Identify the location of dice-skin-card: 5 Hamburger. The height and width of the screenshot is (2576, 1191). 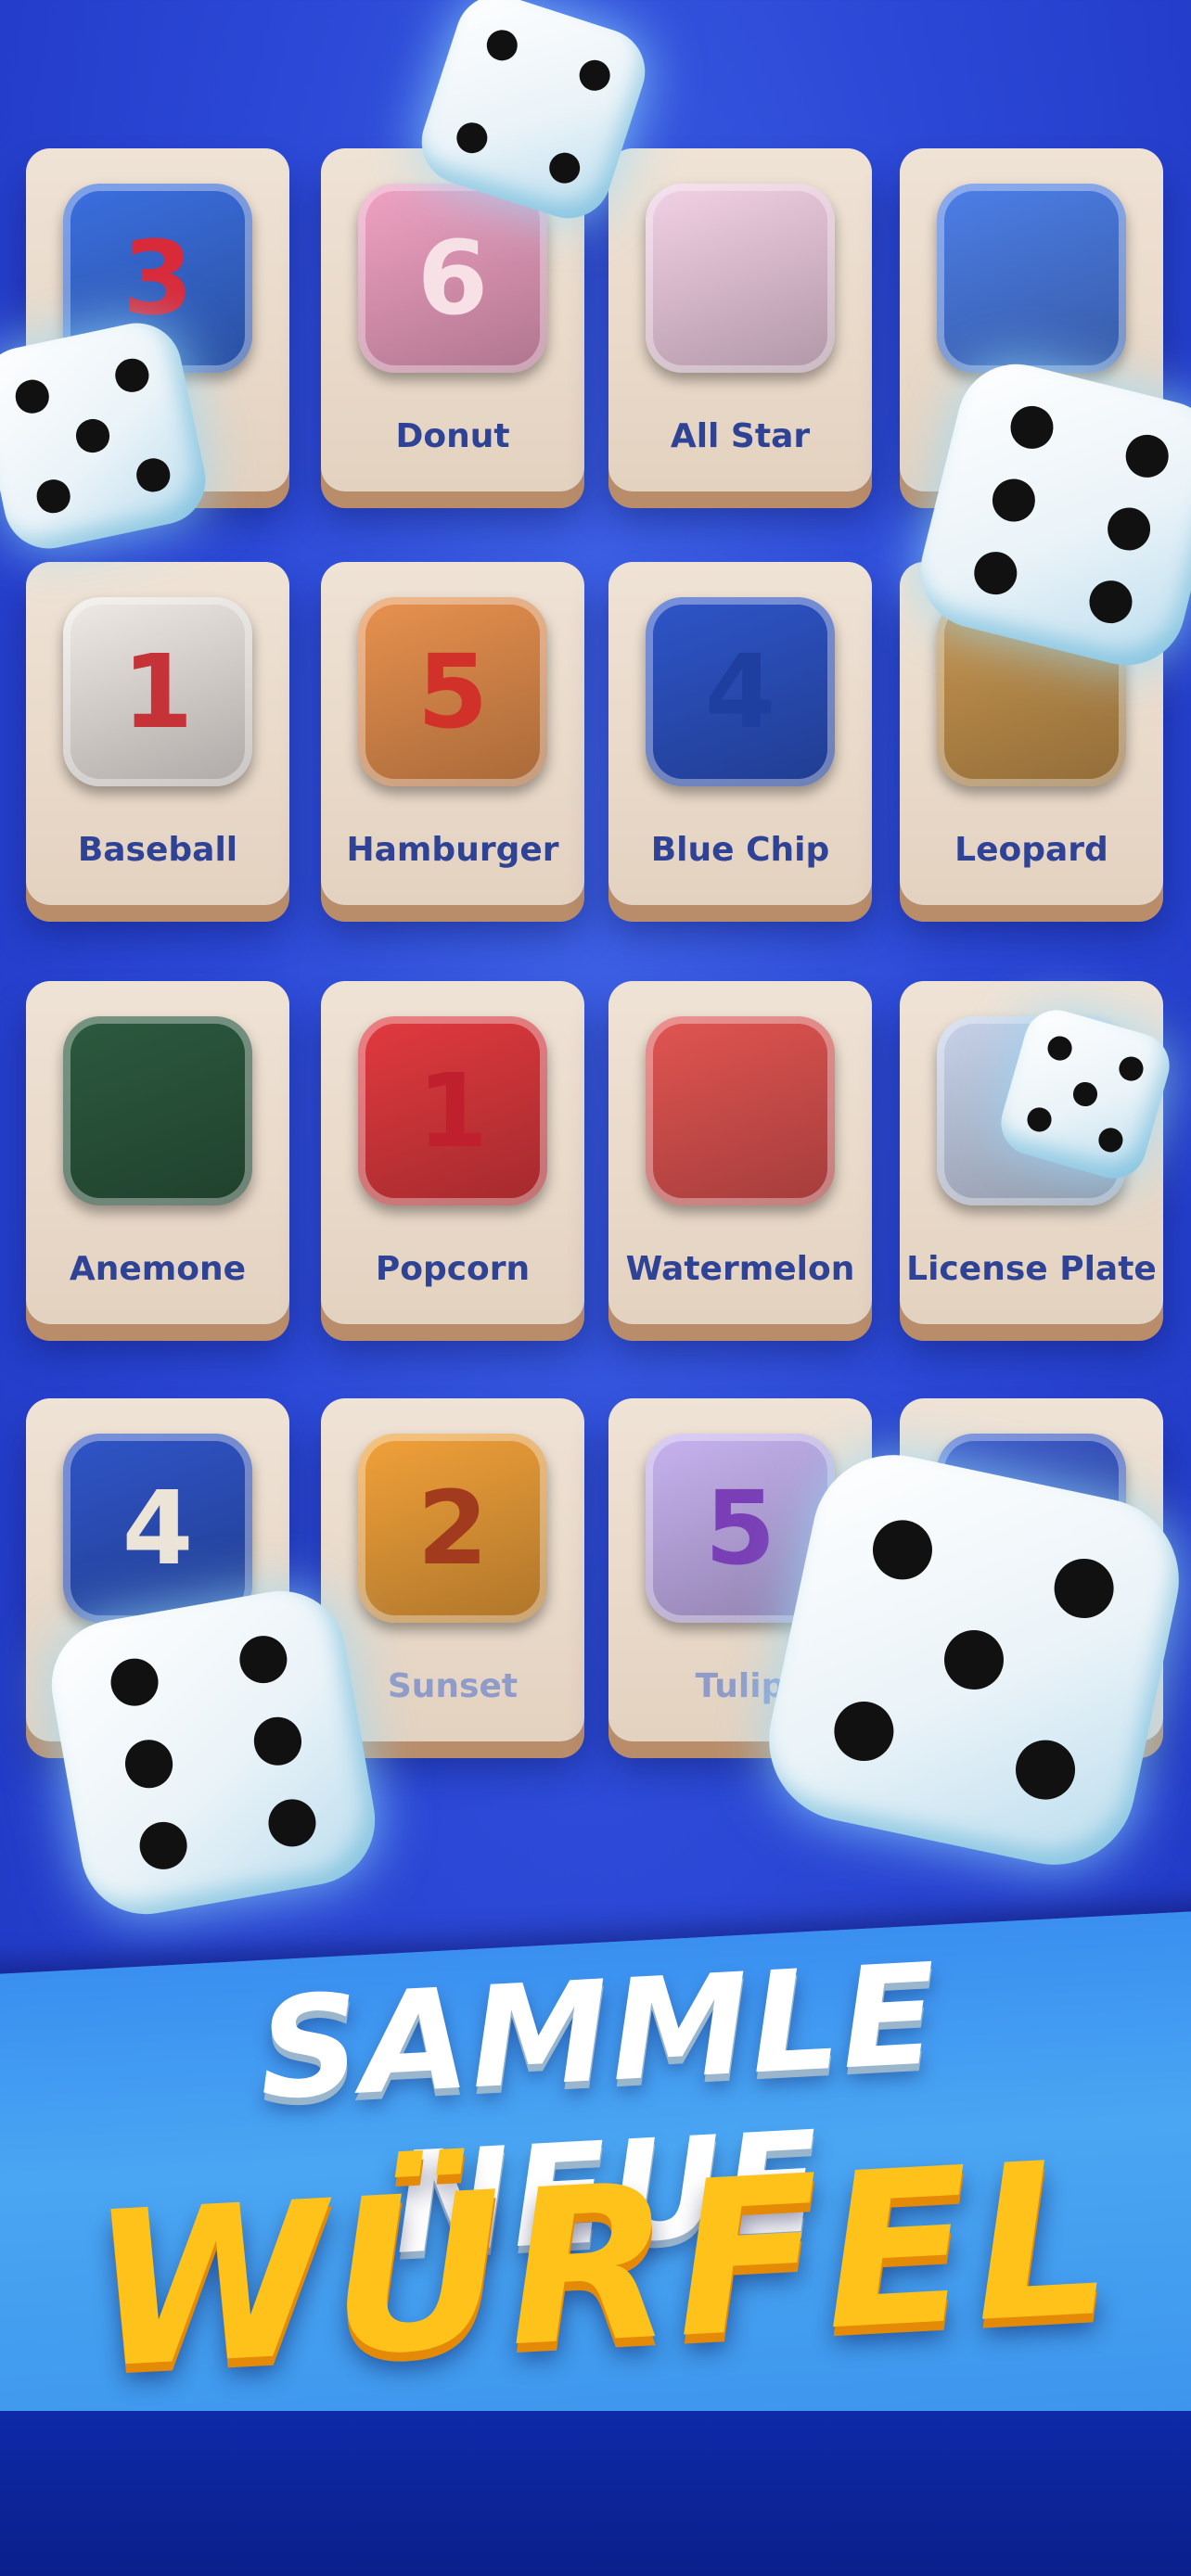
(452, 733).